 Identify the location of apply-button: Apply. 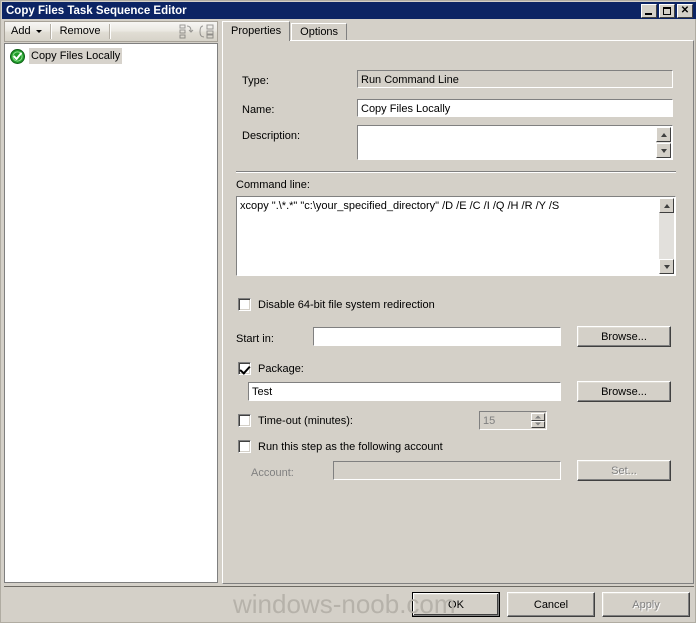
(646, 604).